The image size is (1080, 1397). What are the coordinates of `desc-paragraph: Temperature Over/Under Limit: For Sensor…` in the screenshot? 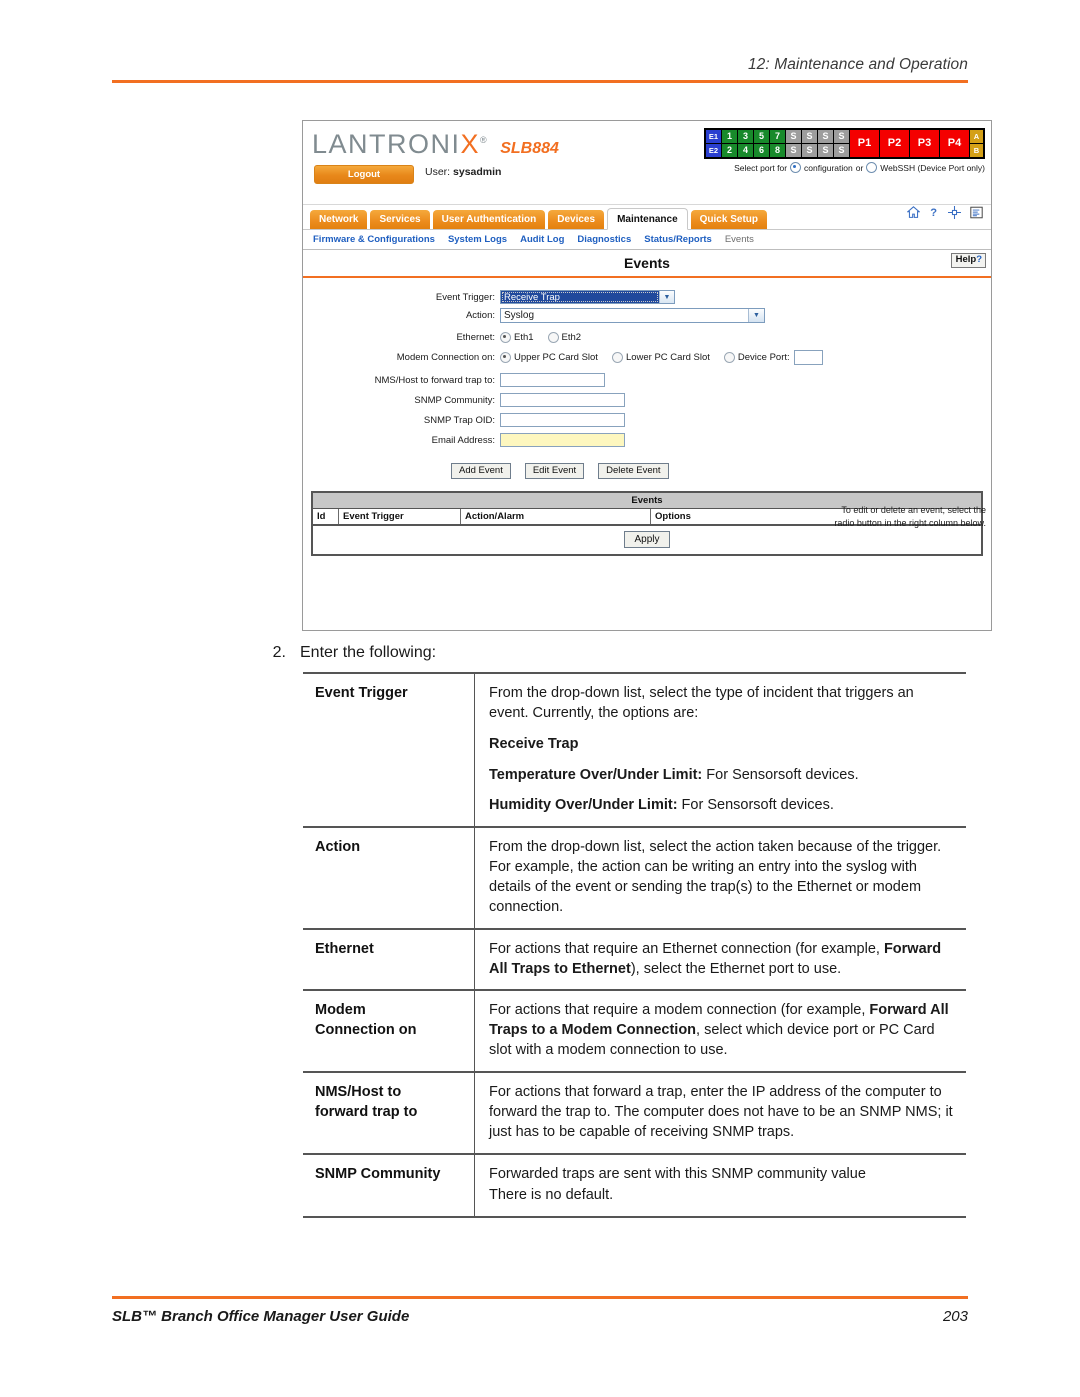 It's located at (722, 776).